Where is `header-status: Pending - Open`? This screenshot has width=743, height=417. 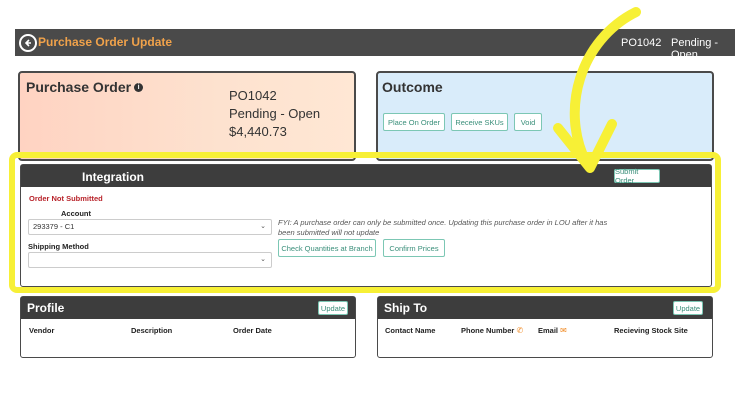 header-status: Pending - Open is located at coordinates (695, 49).